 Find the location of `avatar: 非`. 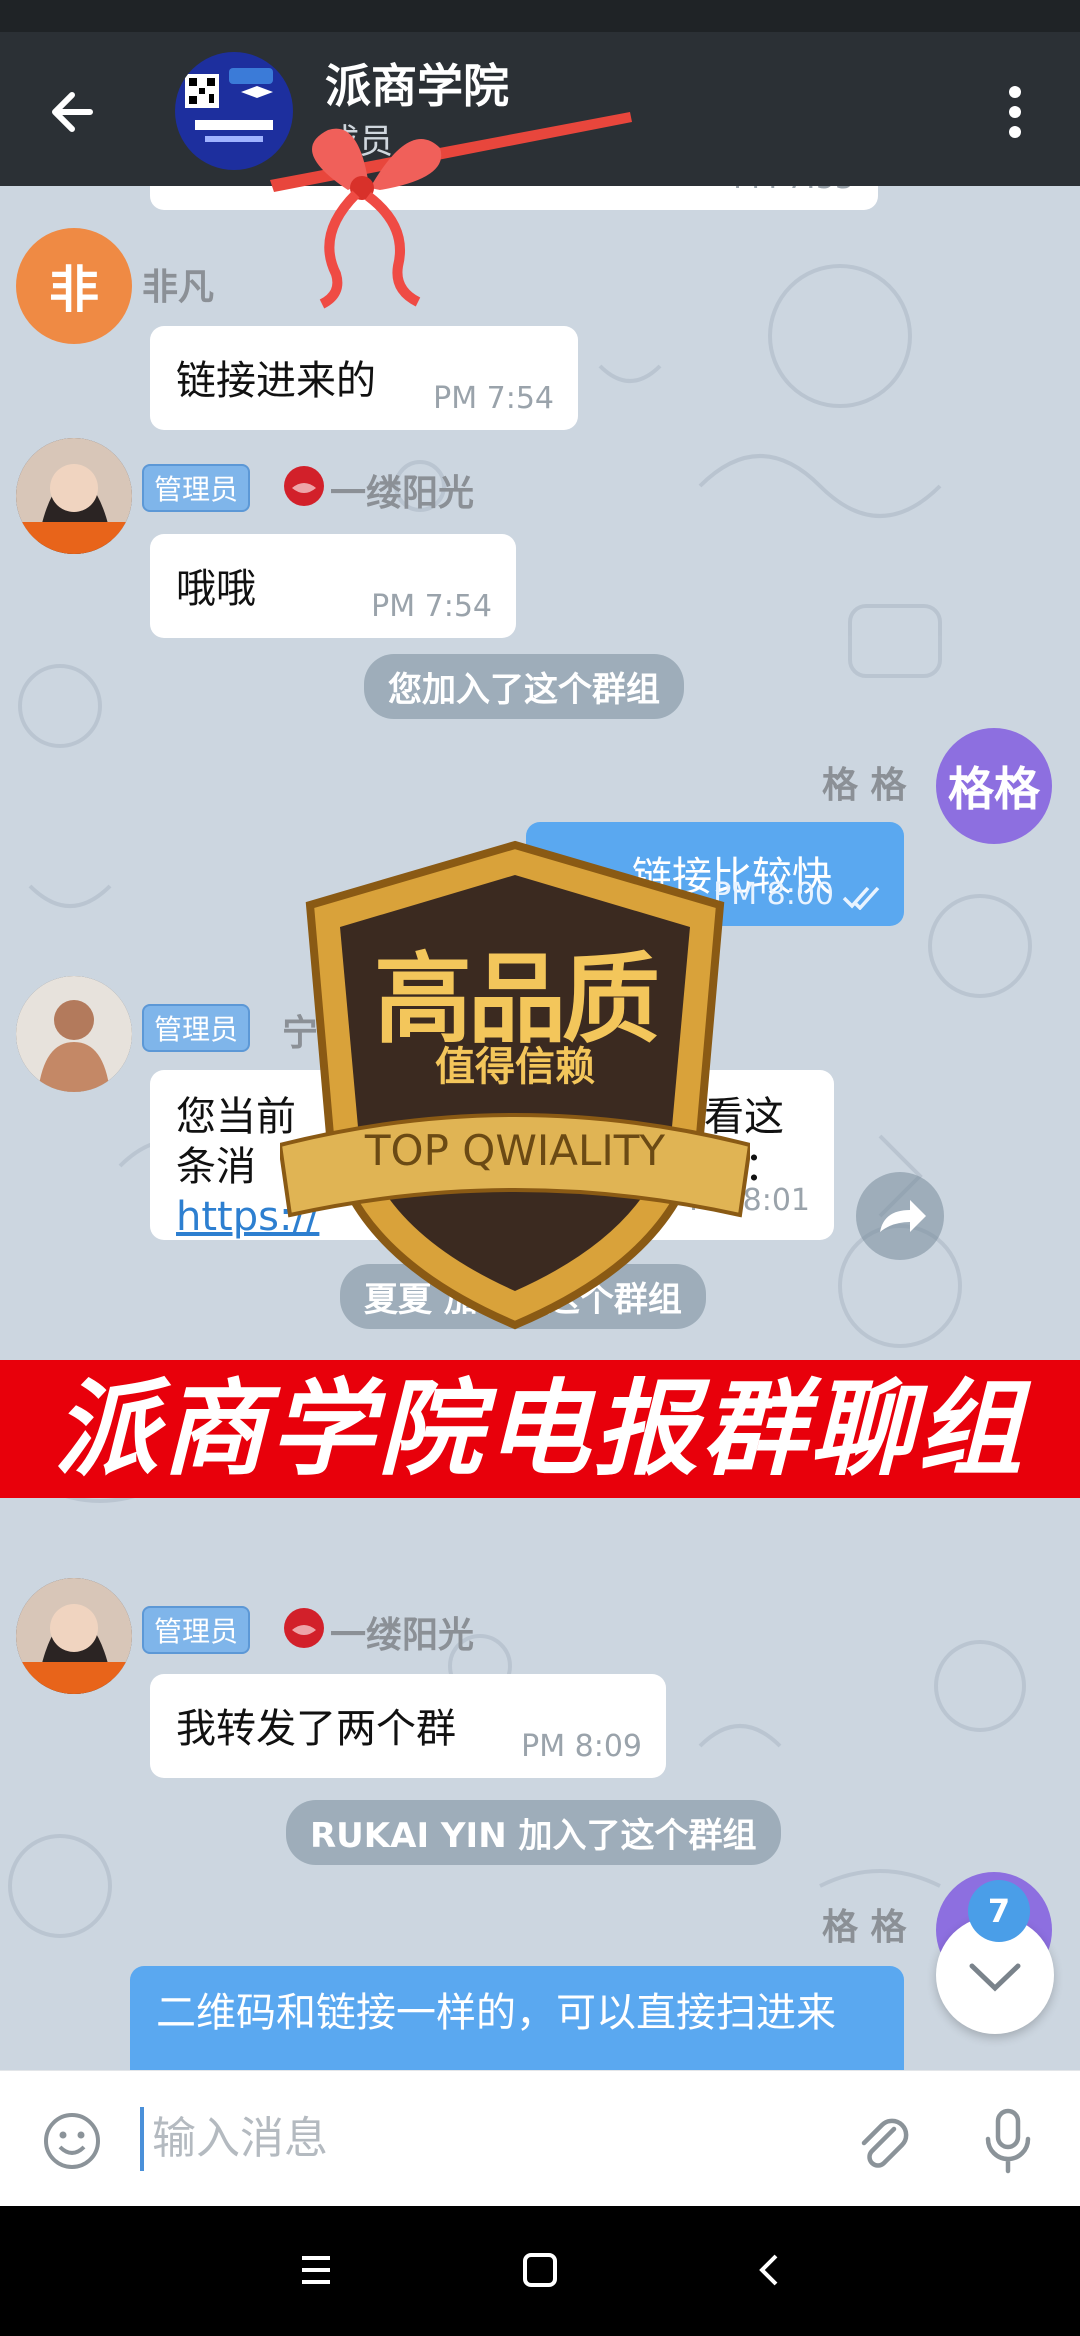

avatar: 非 is located at coordinates (74, 286).